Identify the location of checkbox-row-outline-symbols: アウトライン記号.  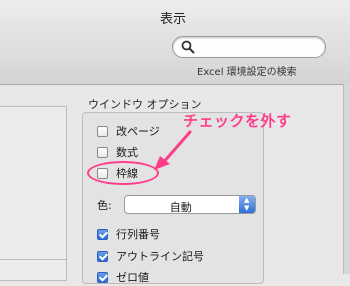
(150, 256).